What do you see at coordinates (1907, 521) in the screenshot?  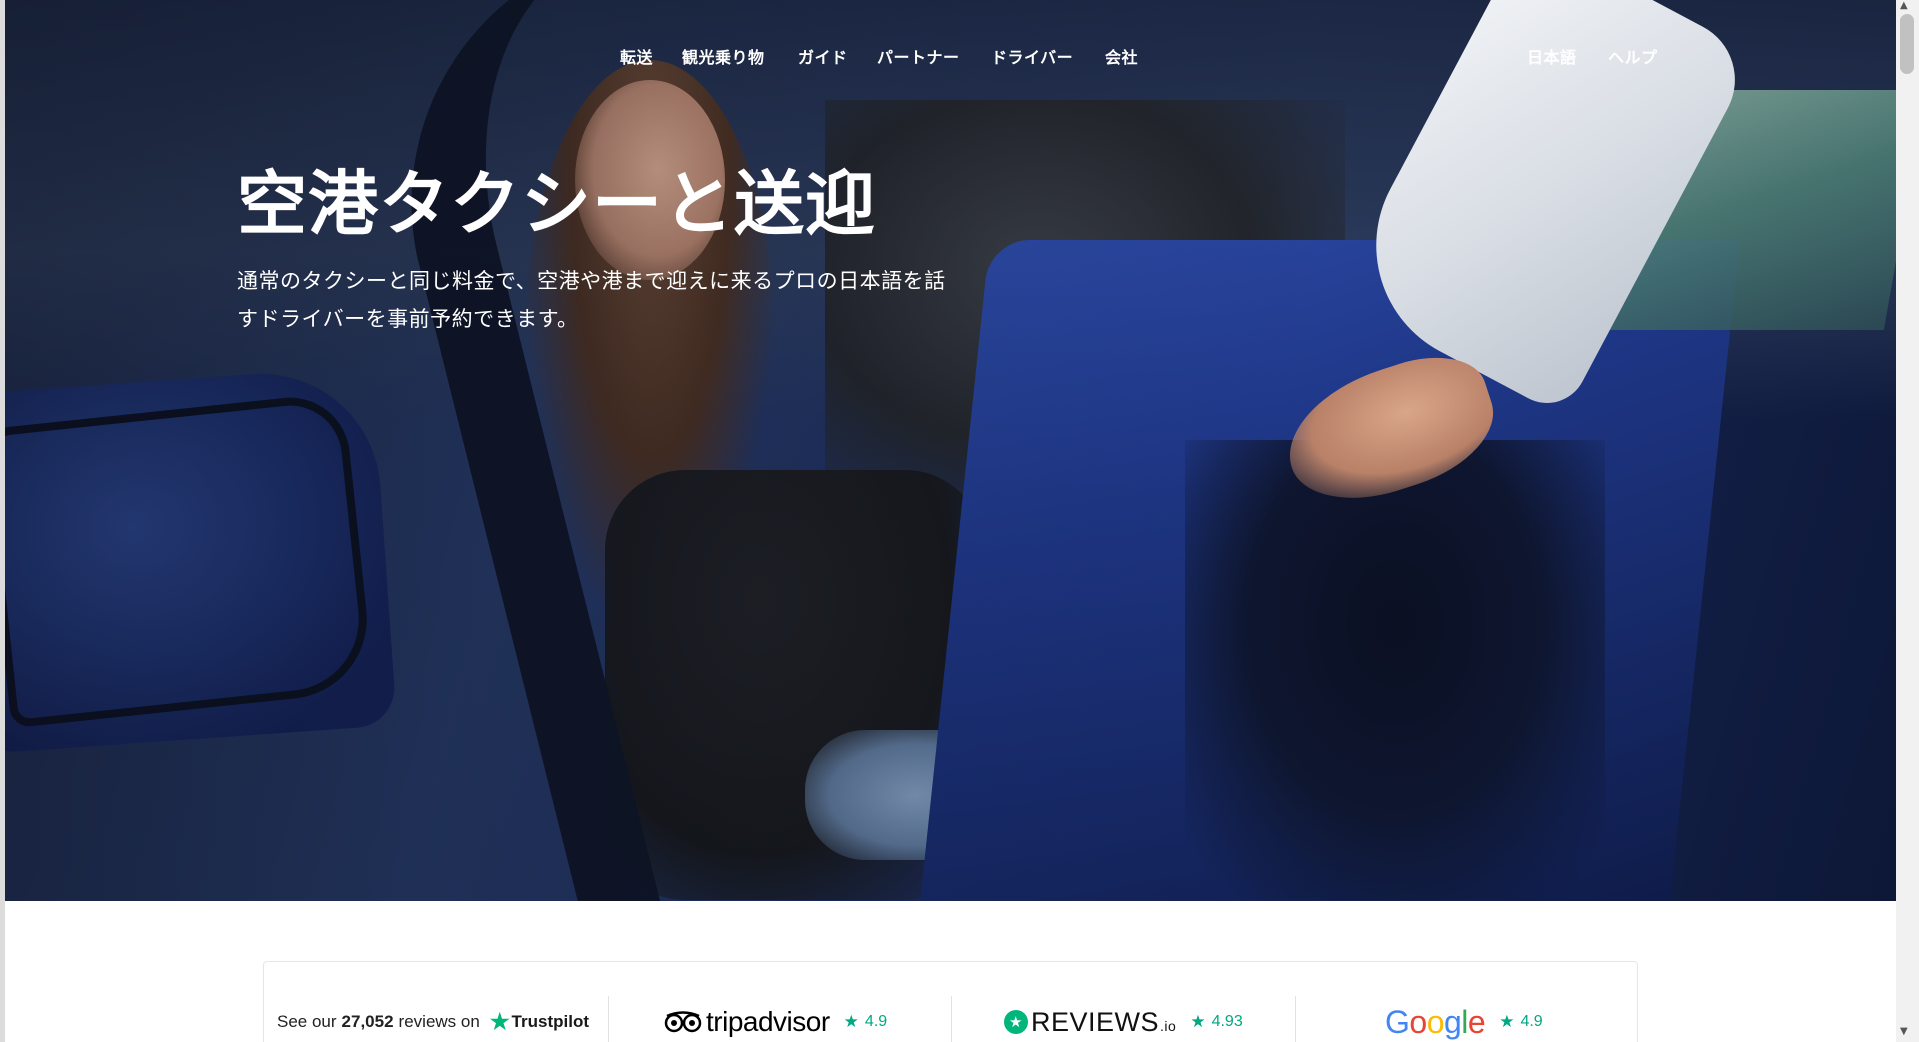 I see `scrollbar-track` at bounding box center [1907, 521].